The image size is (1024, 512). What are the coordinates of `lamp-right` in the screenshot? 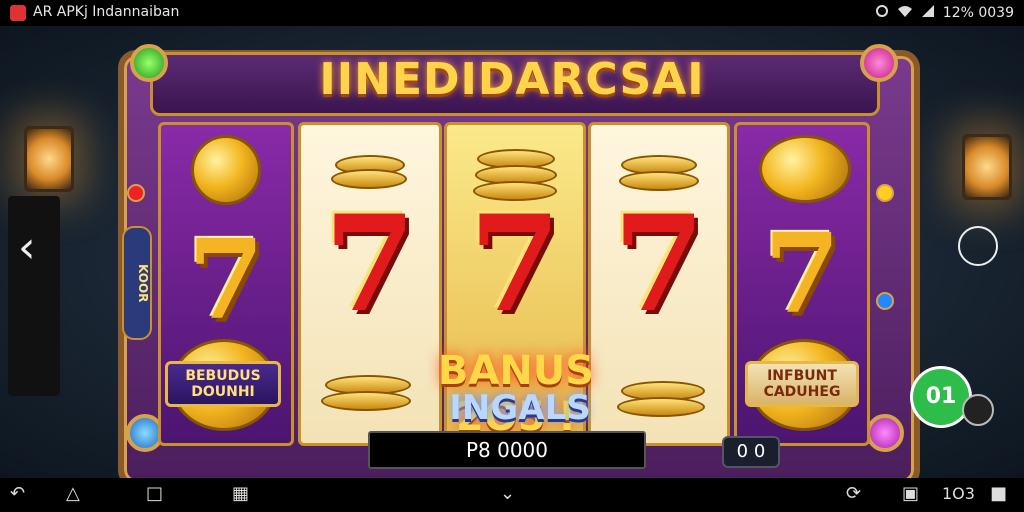 It's located at (987, 167).